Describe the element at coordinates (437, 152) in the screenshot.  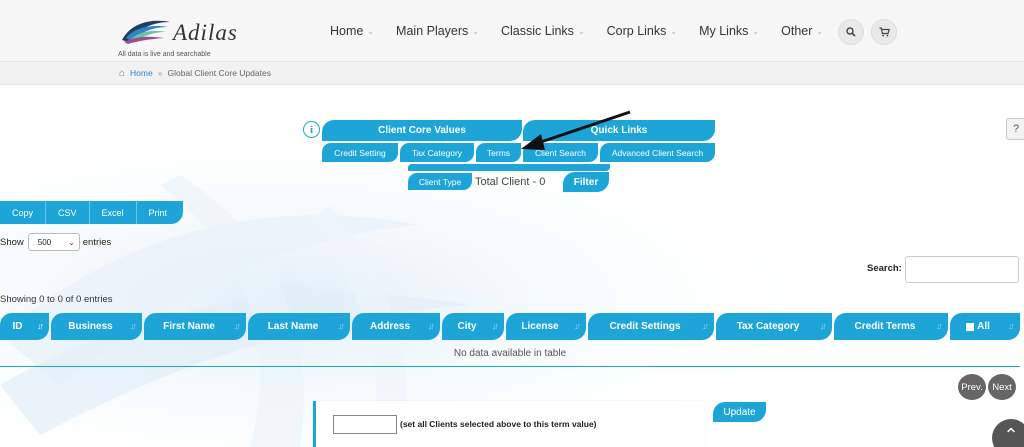
I see `tax-category-button: Tax Category` at that location.